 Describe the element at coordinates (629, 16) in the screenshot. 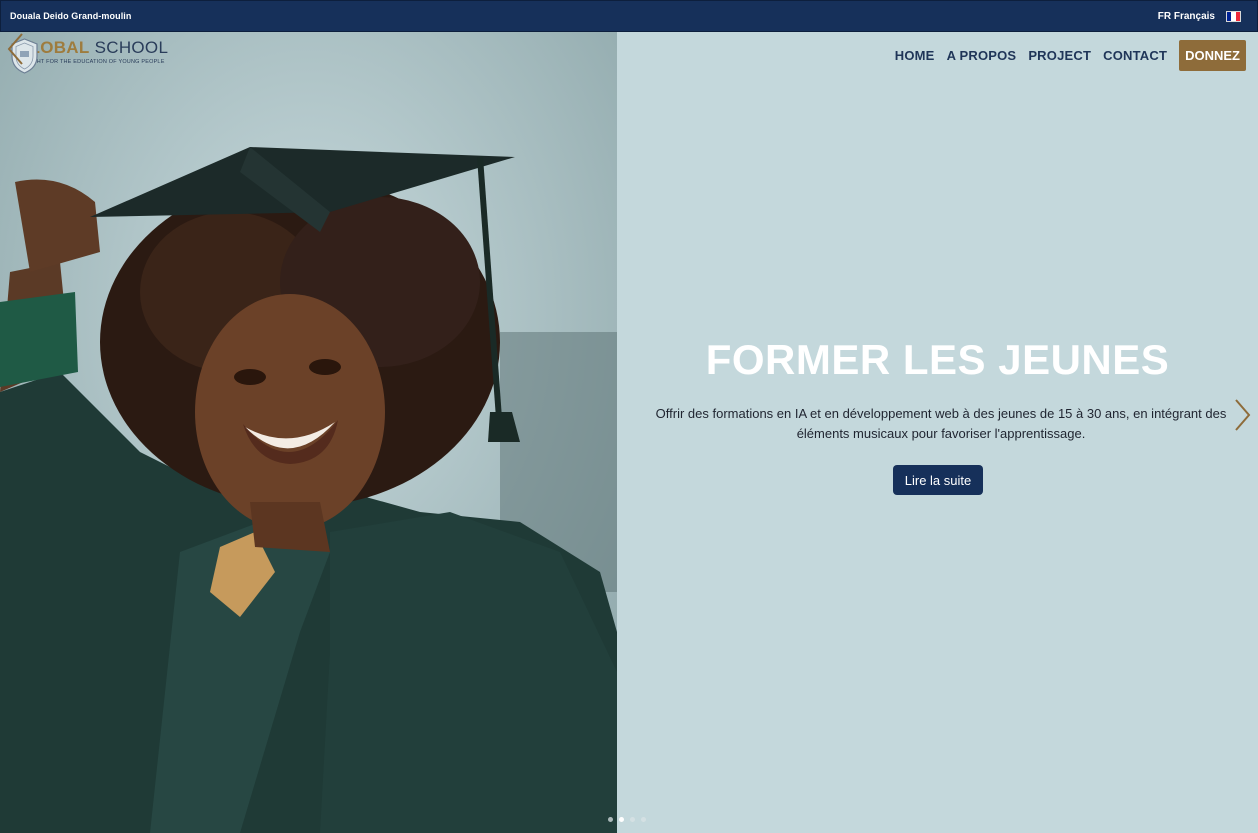

I see `top-bar: Douala Deido Grand-moulin FR Français` at that location.